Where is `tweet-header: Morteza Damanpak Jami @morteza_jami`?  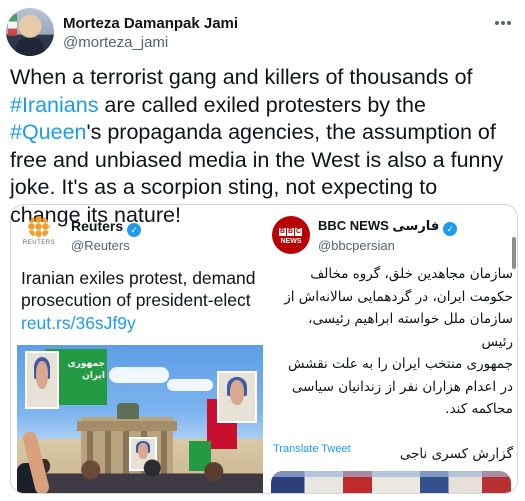
tweet-header: Morteza Damanpak Jami @morteza_jami is located at coordinates (262, 33).